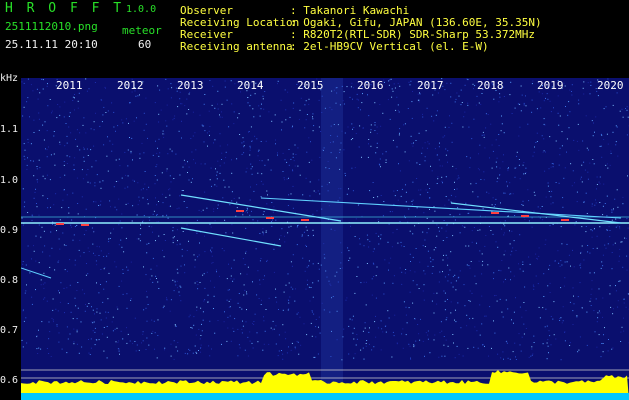 The image size is (629, 400). Describe the element at coordinates (190, 85) in the screenshot. I see `x-tick-label: 2013` at that location.